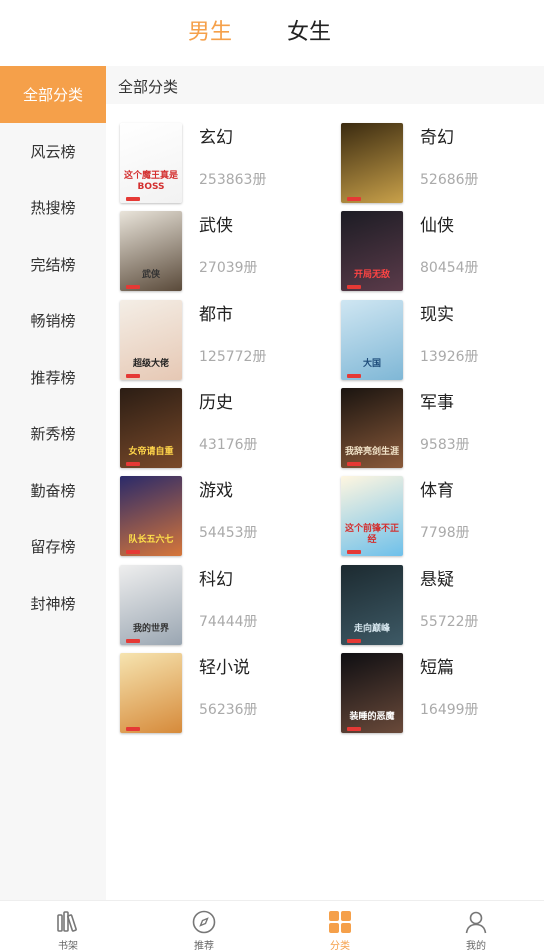 The image size is (544, 951). What do you see at coordinates (151, 163) in the screenshot?
I see `book-cover: 这个魔王真是BOSS` at bounding box center [151, 163].